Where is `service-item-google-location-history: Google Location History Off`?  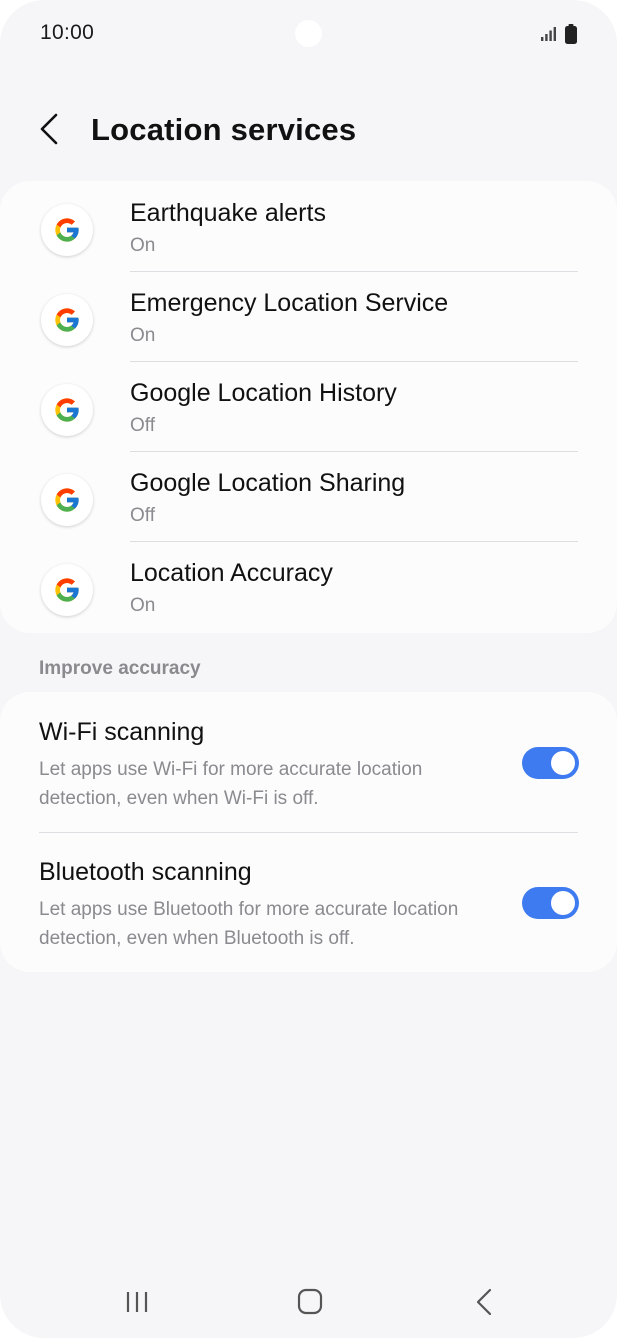 service-item-google-location-history: Google Location History Off is located at coordinates (308, 406).